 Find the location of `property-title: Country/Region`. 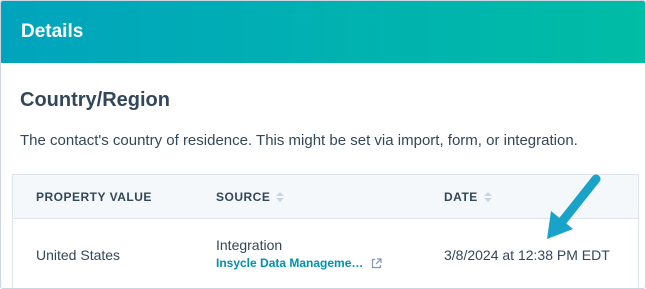

property-title: Country/Region is located at coordinates (95, 100).